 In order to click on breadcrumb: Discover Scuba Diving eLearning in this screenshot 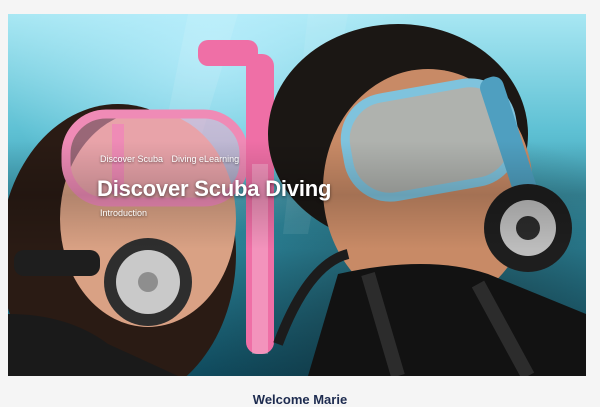, I will do `click(169, 159)`.